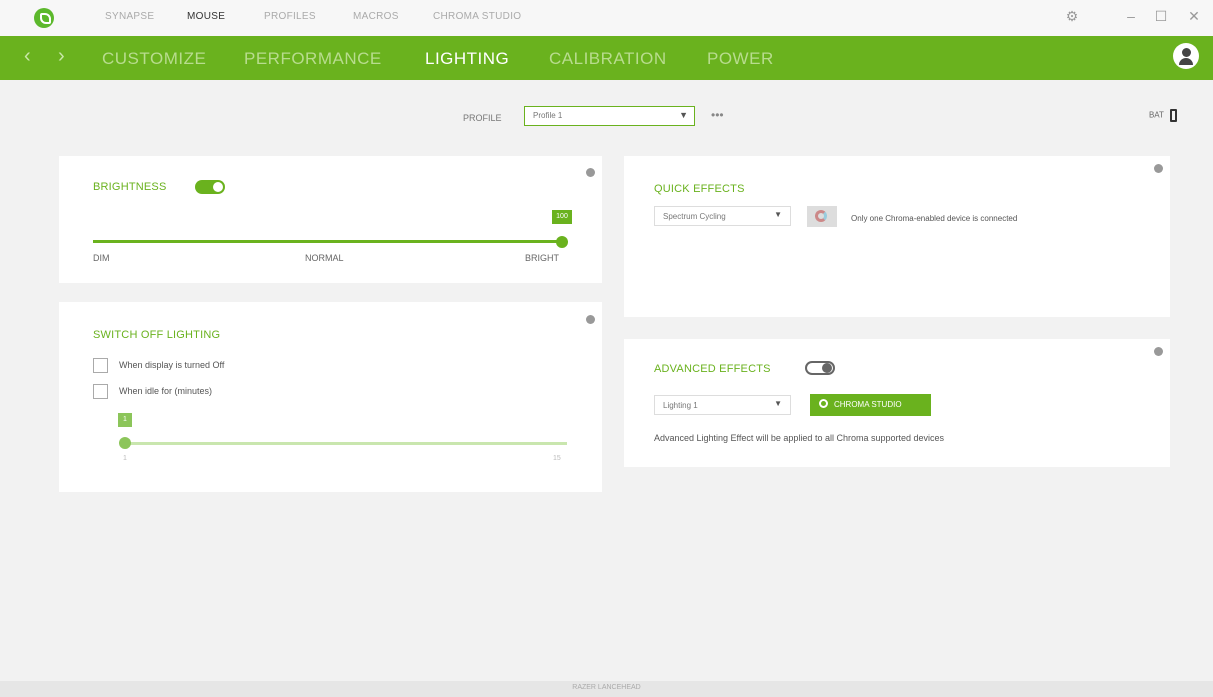  I want to click on profile-more-button: •••, so click(717, 115).